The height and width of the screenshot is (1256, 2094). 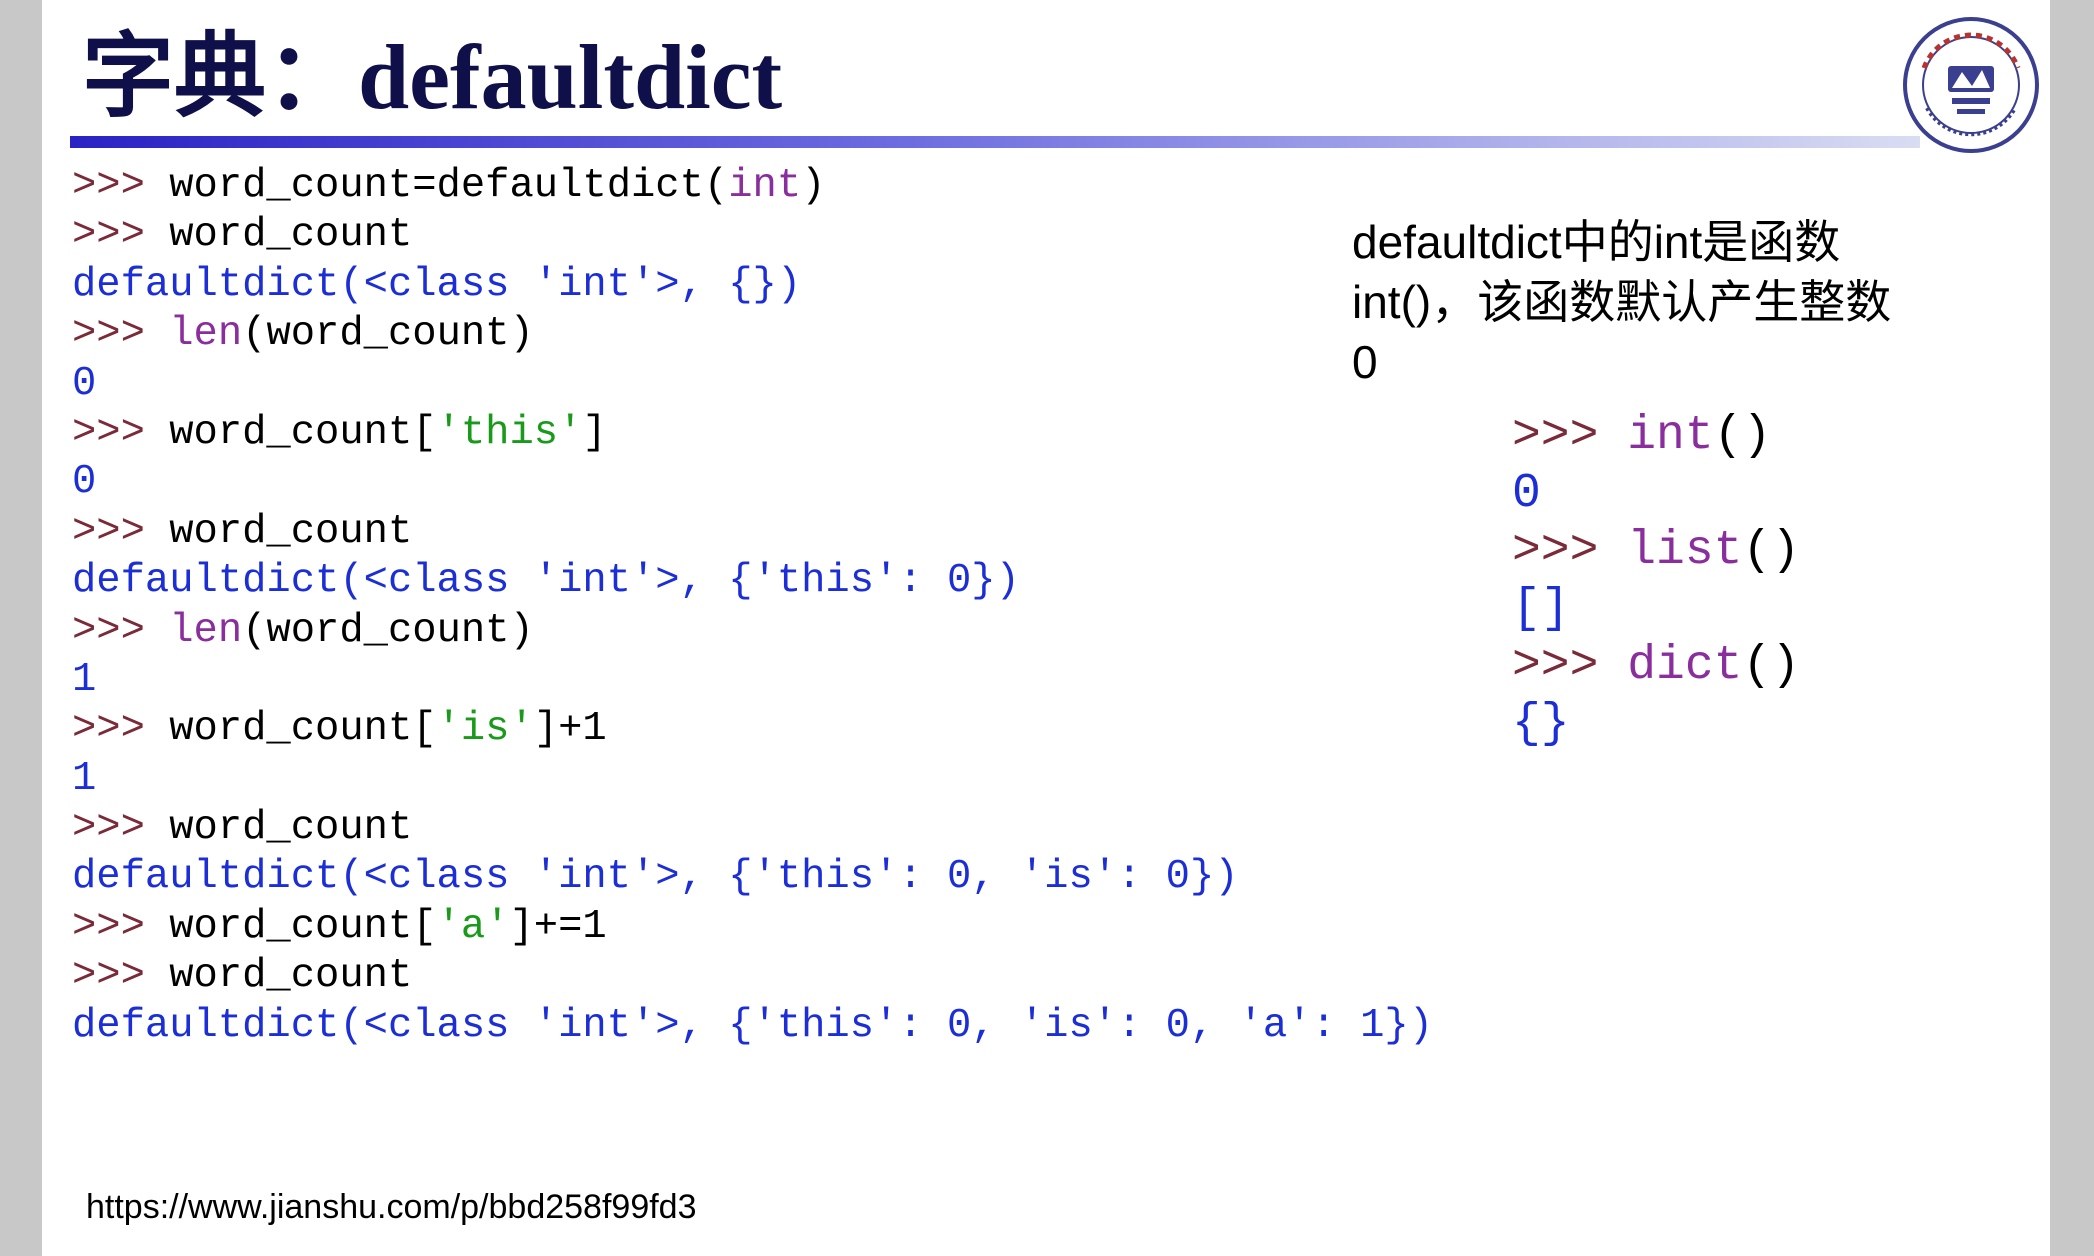 I want to click on code-line: >>> word_count['a']+=1, so click(x=752, y=927).